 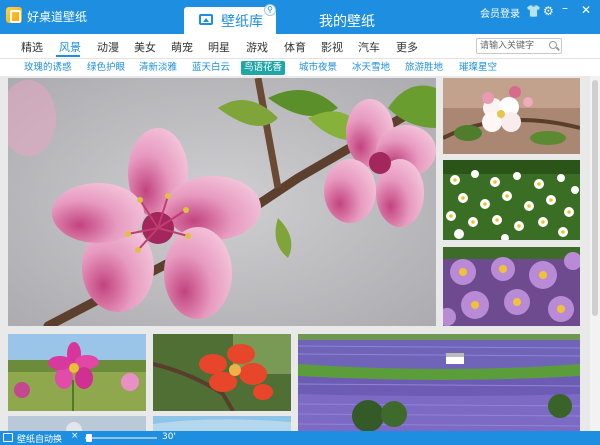 I want to click on gear-icon: ⚙, so click(x=548, y=11).